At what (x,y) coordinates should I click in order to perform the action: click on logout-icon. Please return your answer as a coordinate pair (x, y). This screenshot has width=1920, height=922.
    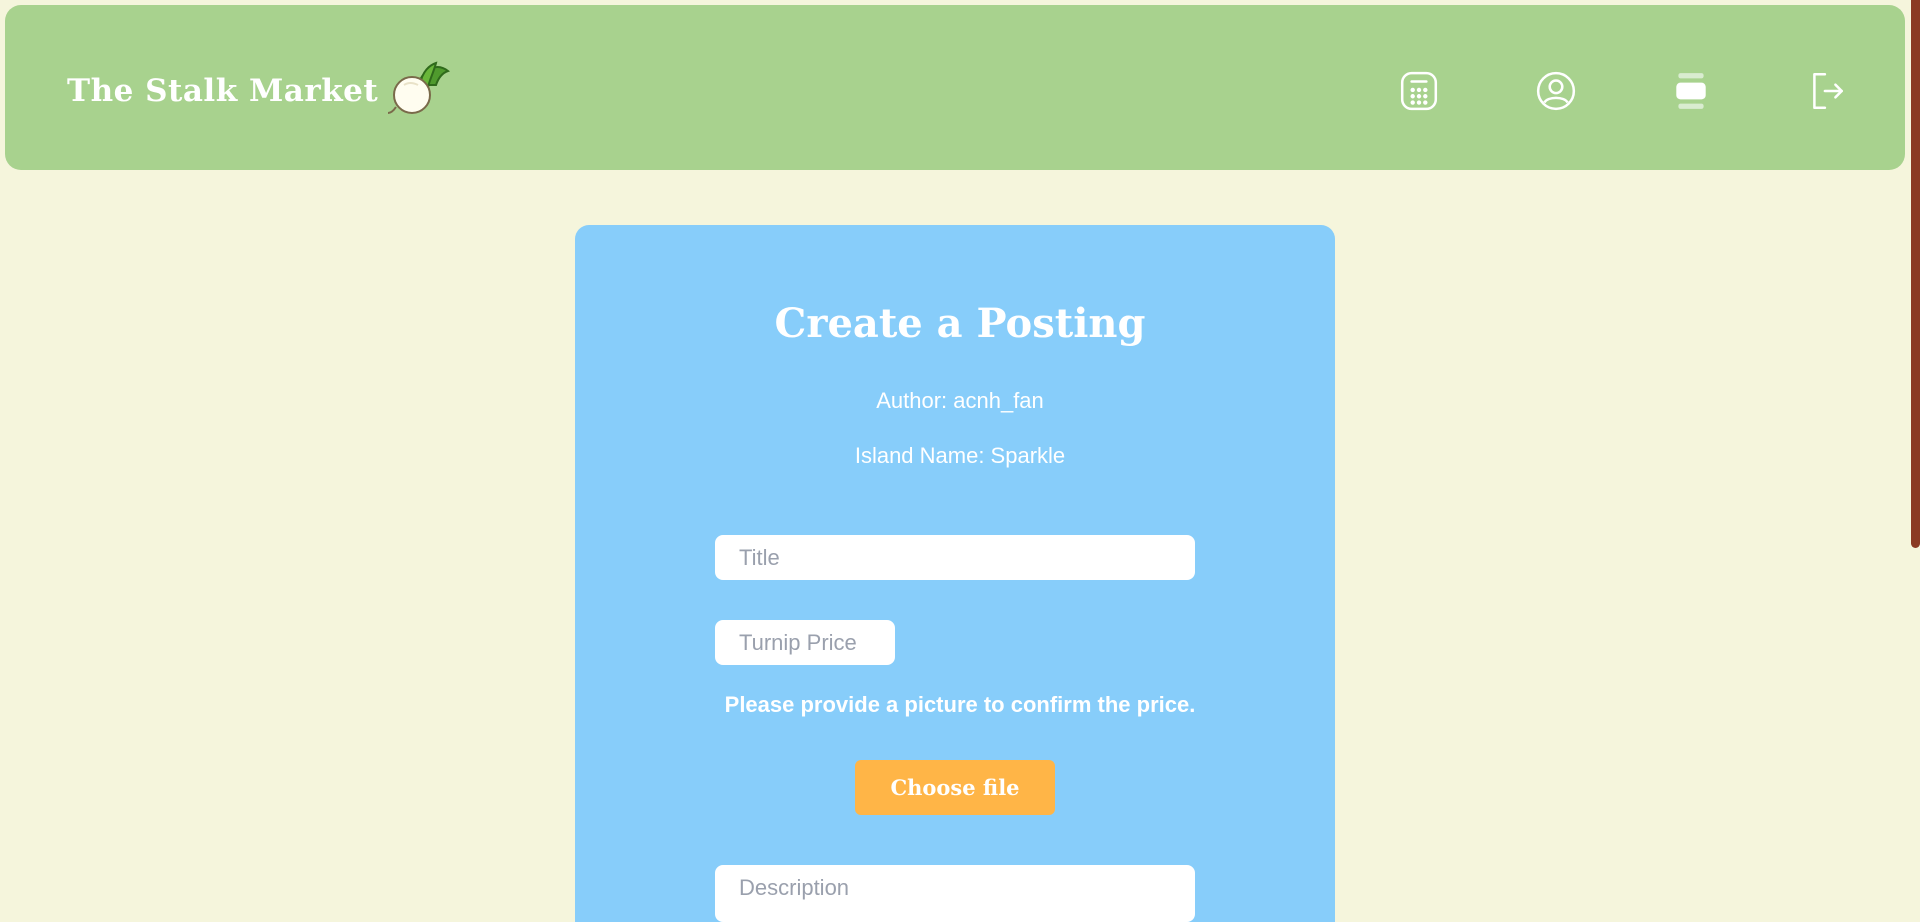
    Looking at the image, I should click on (1828, 91).